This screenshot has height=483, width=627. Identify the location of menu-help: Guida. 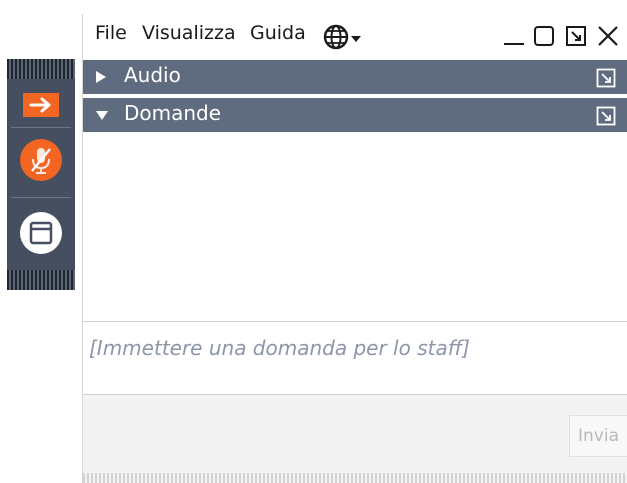
(278, 33).